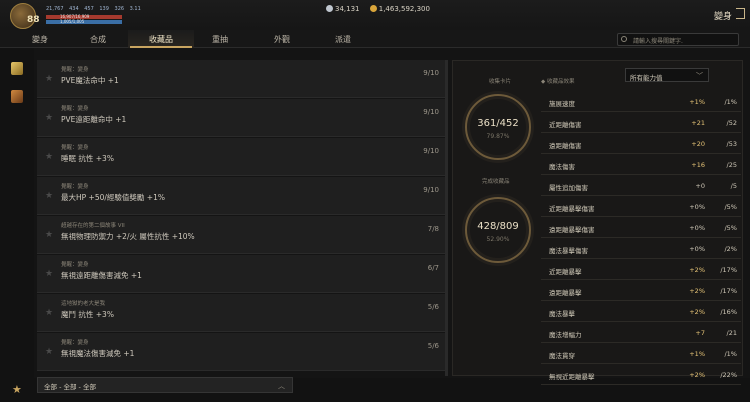 This screenshot has width=750, height=402. What do you see at coordinates (678, 39) in the screenshot?
I see `search-input: 請輸入搜尋關鍵字.` at bounding box center [678, 39].